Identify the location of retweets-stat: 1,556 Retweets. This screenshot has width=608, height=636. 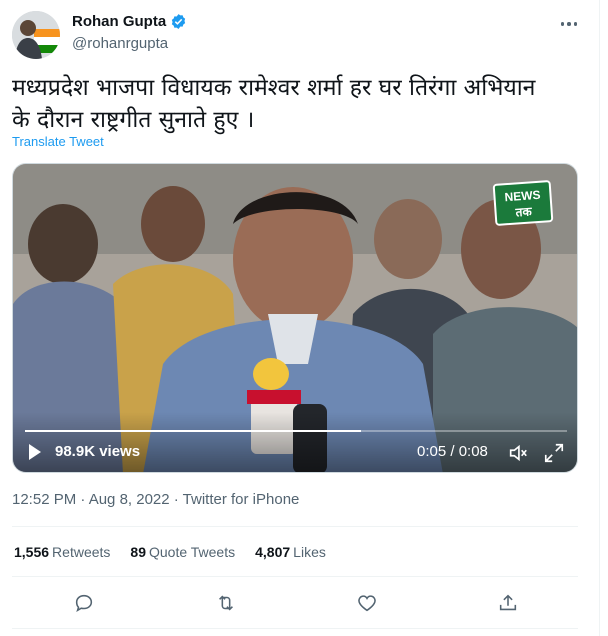
(62, 552).